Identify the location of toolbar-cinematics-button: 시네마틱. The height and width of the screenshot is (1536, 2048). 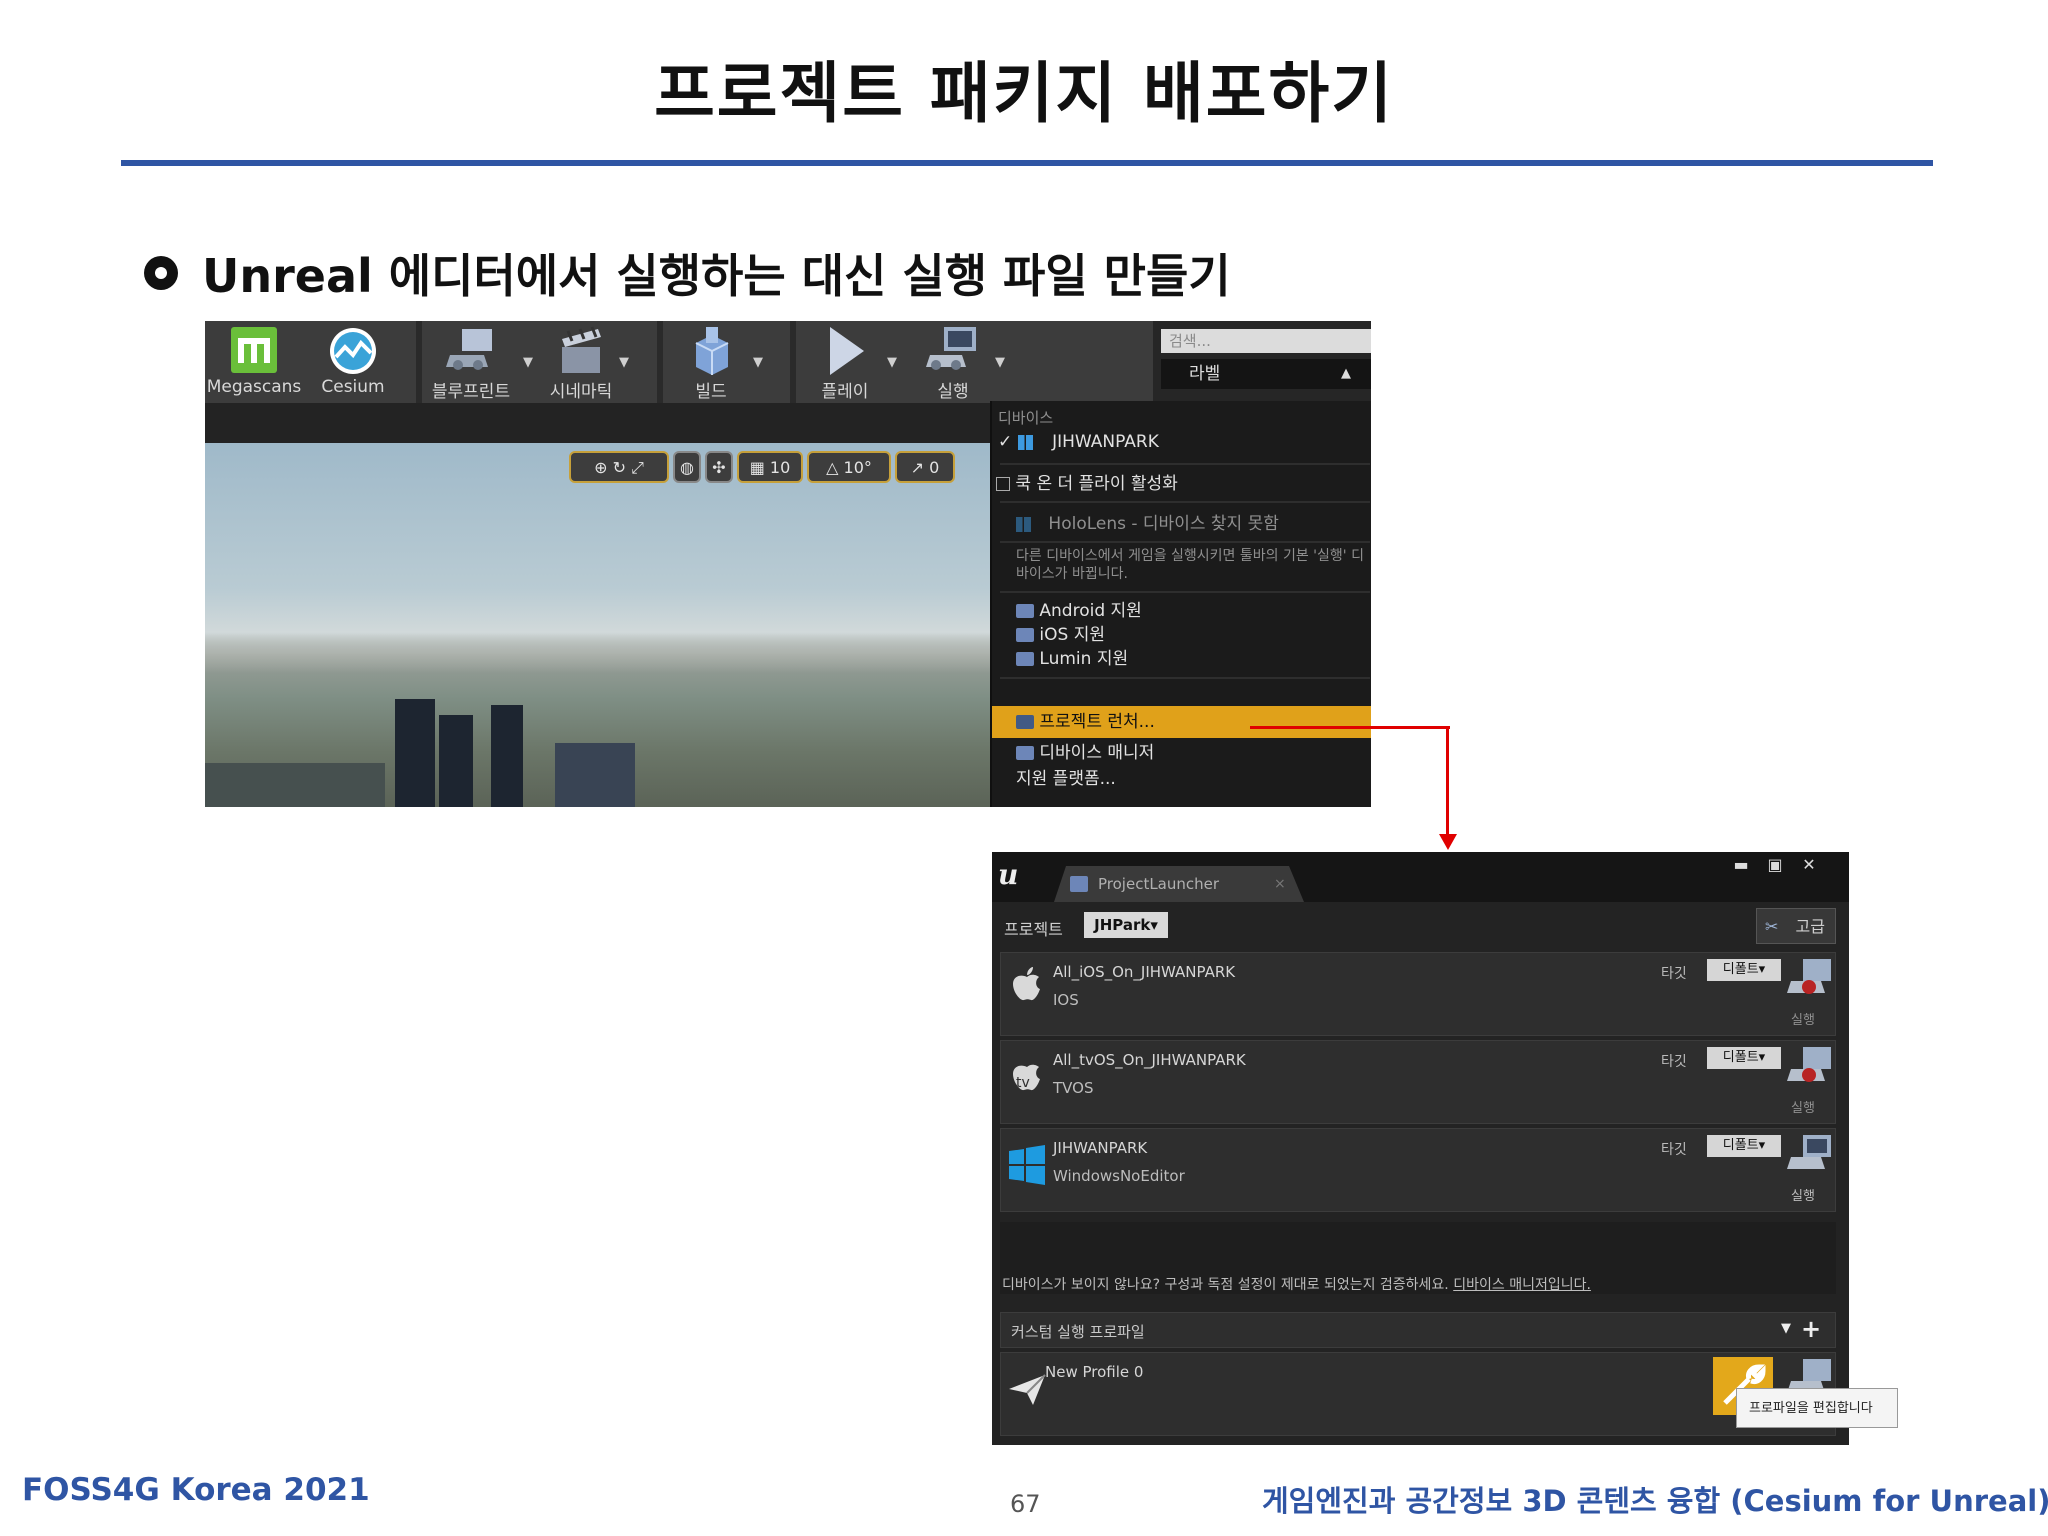
(581, 362).